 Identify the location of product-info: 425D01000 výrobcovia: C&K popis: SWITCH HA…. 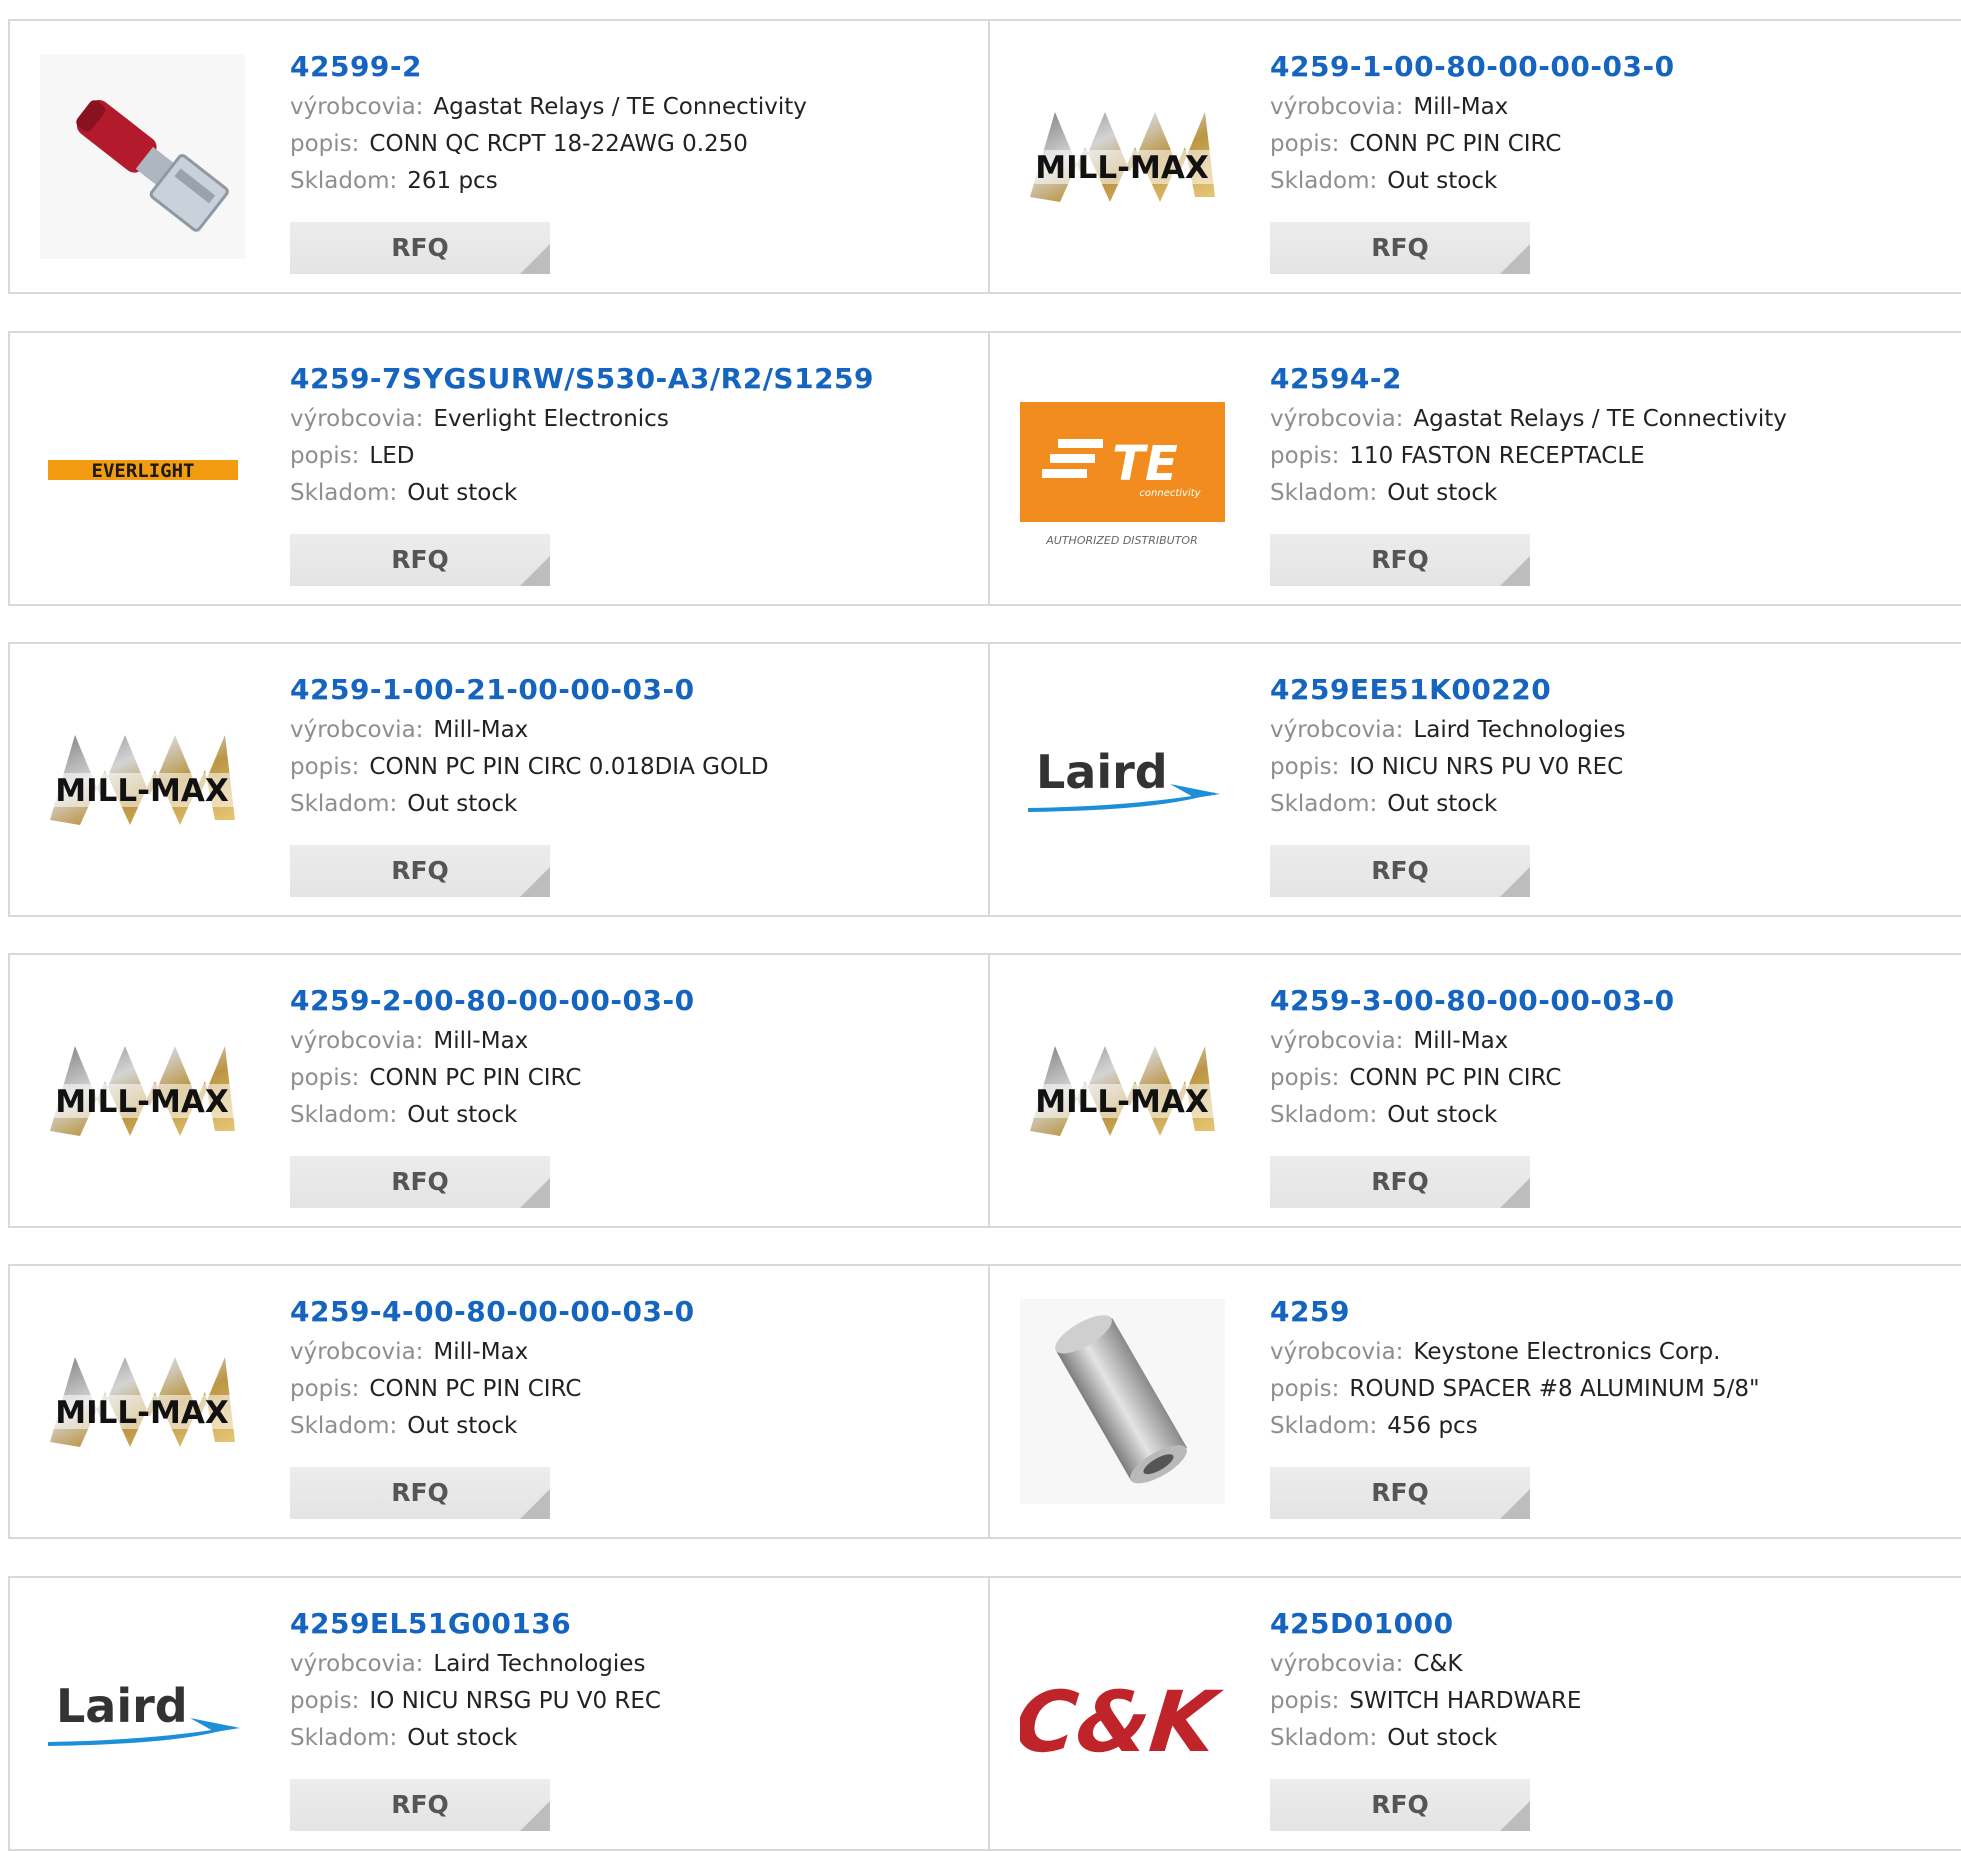
(1425, 1681).